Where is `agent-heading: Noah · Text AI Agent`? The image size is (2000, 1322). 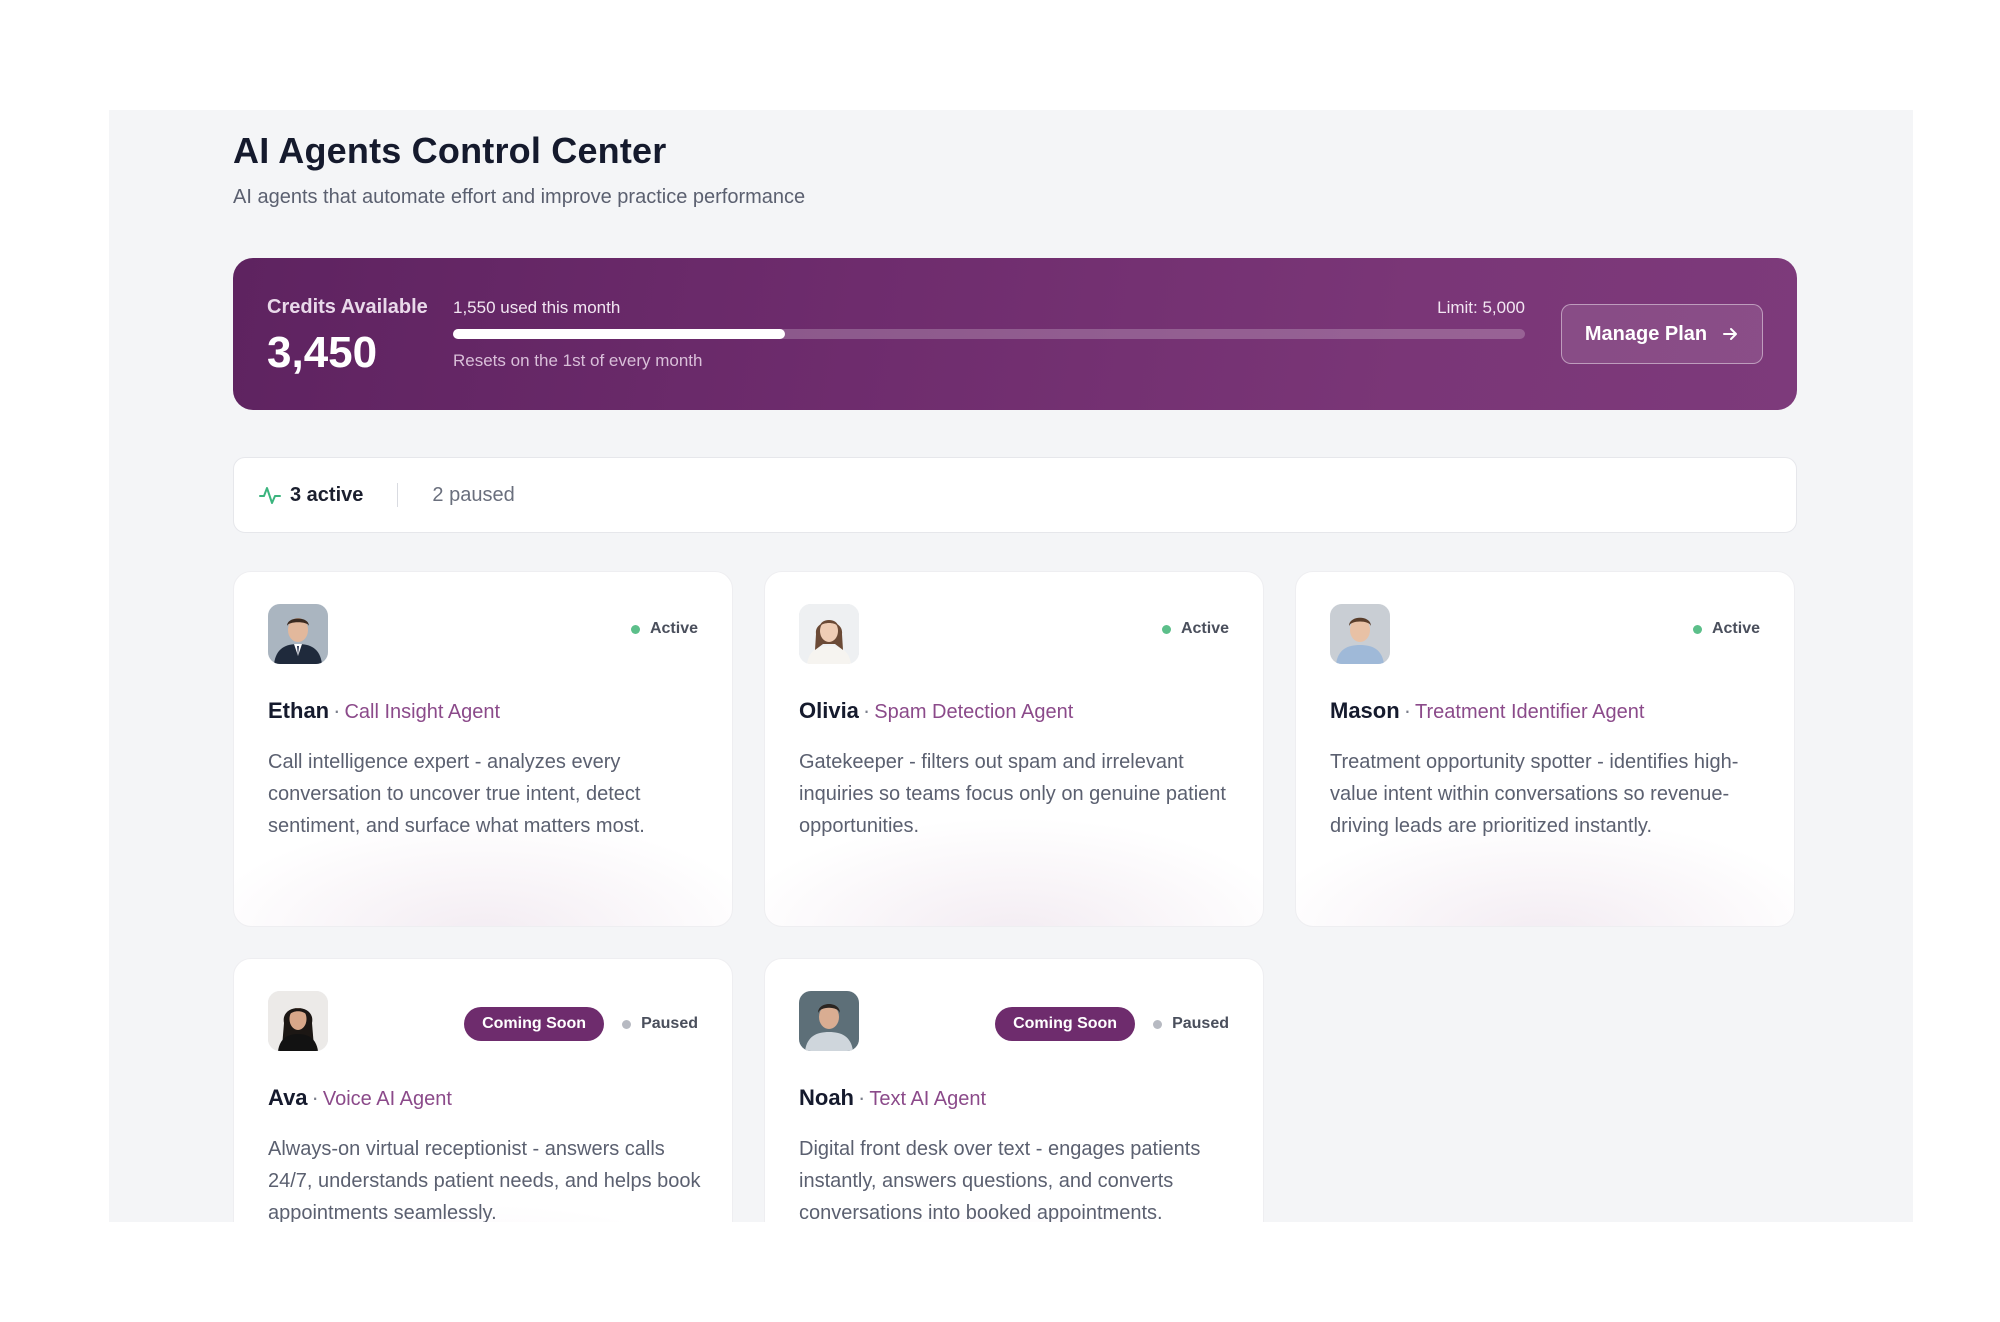
agent-heading: Noah · Text AI Agent is located at coordinates (892, 1098).